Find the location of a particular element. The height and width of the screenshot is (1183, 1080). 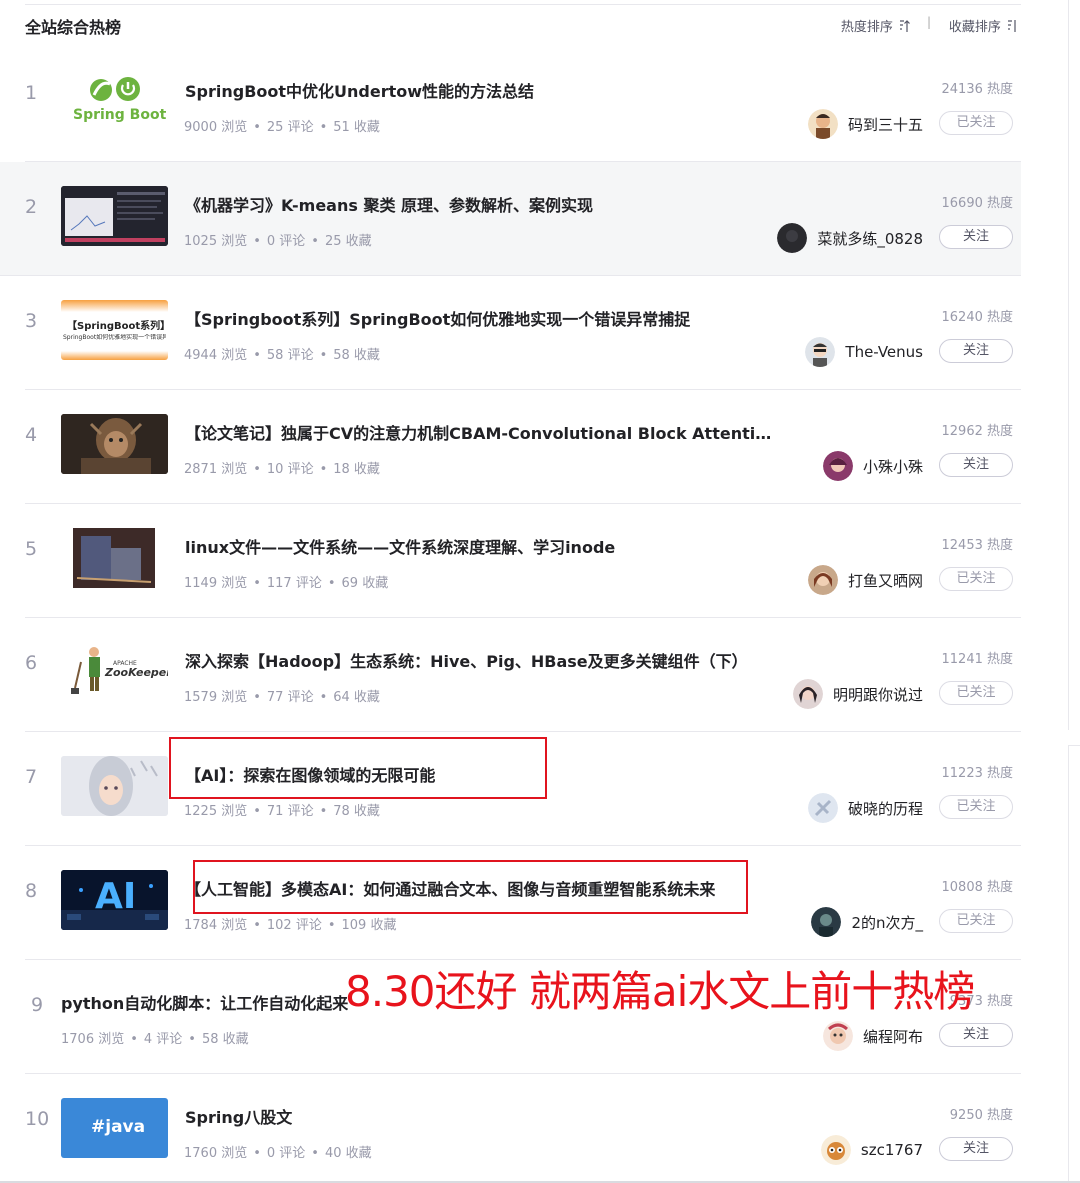

article-title-link: 《机器学习》K-means 聚类 原理、参数解析、案例实现 is located at coordinates (389, 204).